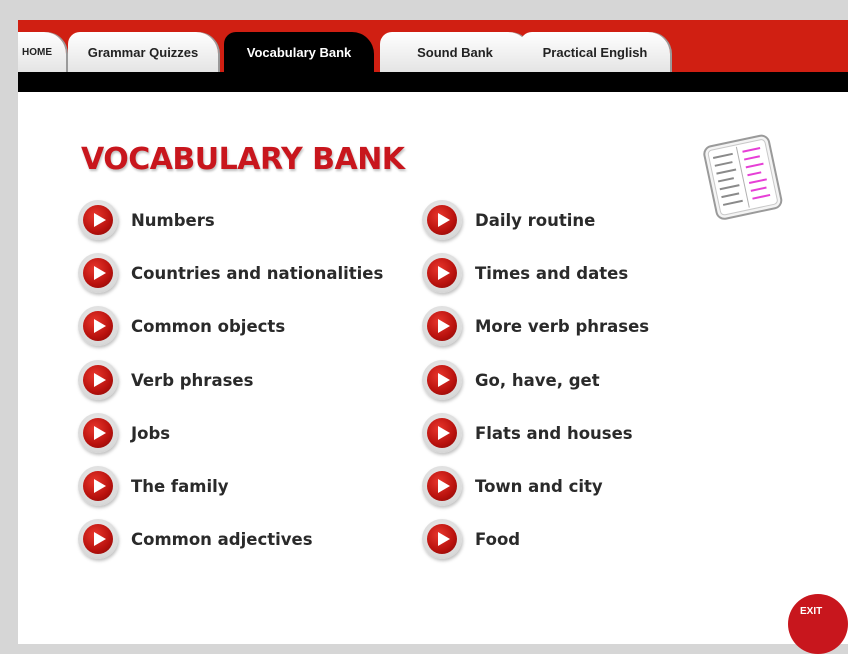 This screenshot has height=654, width=848. I want to click on vocab-item-flats-and-houses: Flats and houses, so click(527, 433).